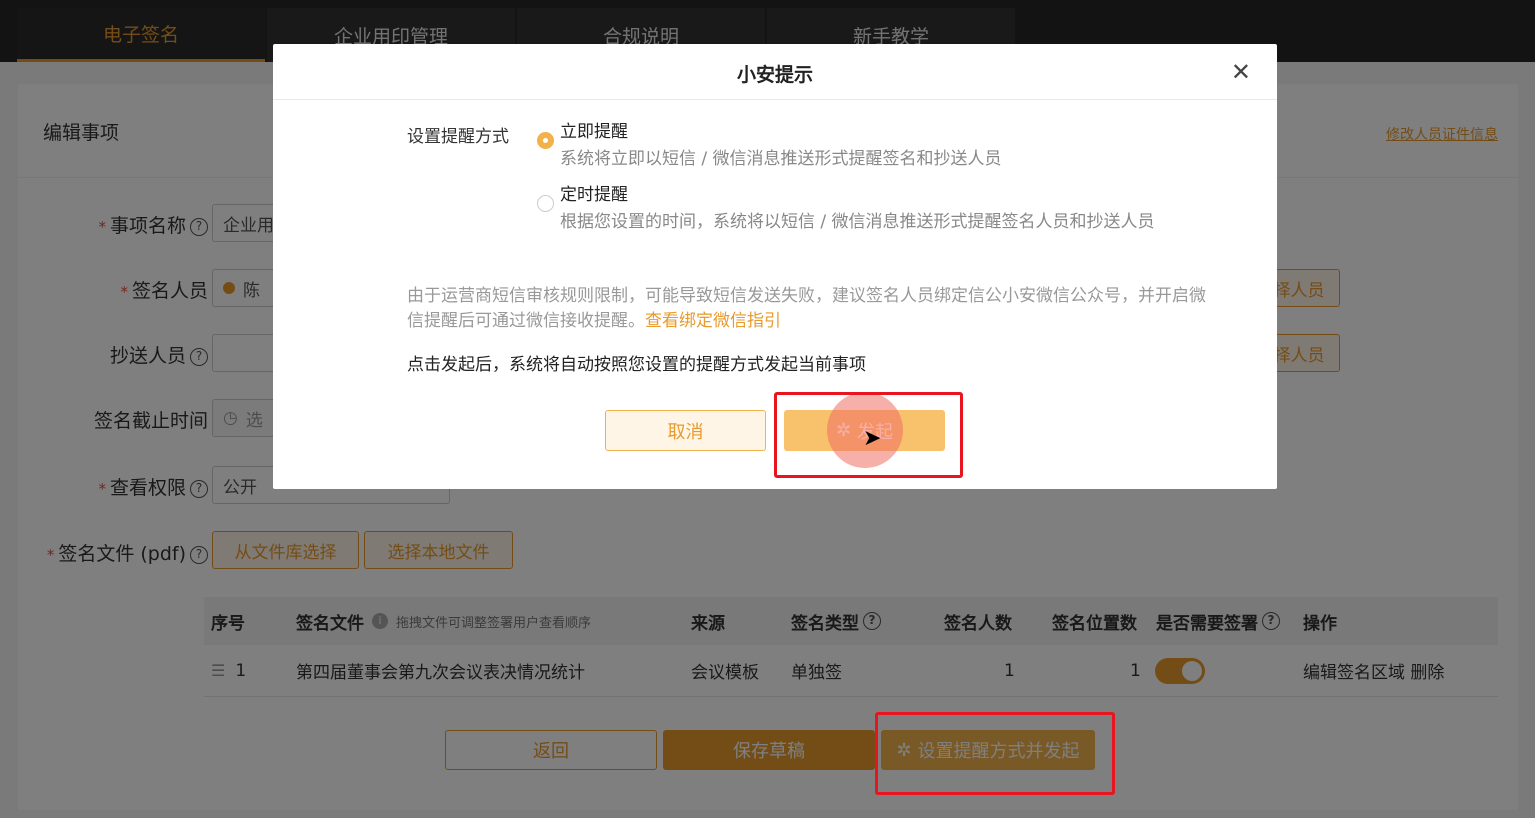 Image resolution: width=1535 pixels, height=818 pixels. I want to click on option-immediate-desc: 系统将立即以短信 / 微信消息推送形式提醒签名和抄送人员, so click(781, 159).